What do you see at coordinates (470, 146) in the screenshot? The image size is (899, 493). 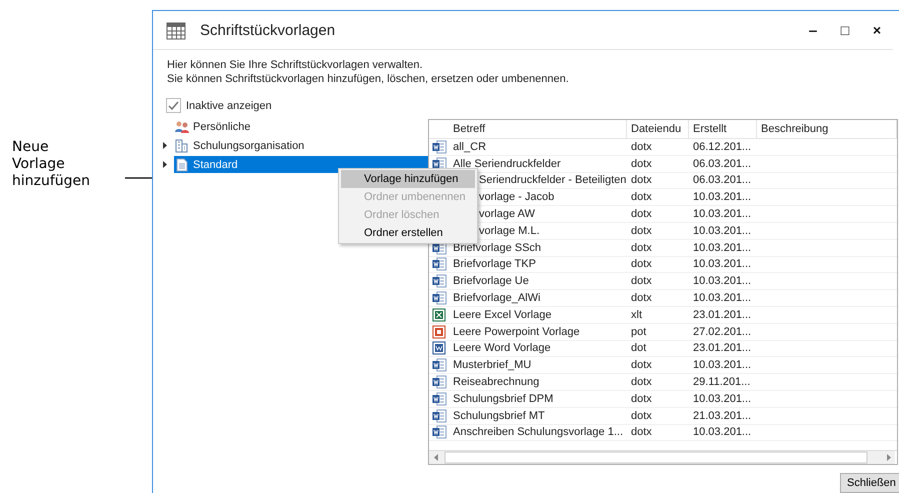 I see `table-cell-text: all_CR` at bounding box center [470, 146].